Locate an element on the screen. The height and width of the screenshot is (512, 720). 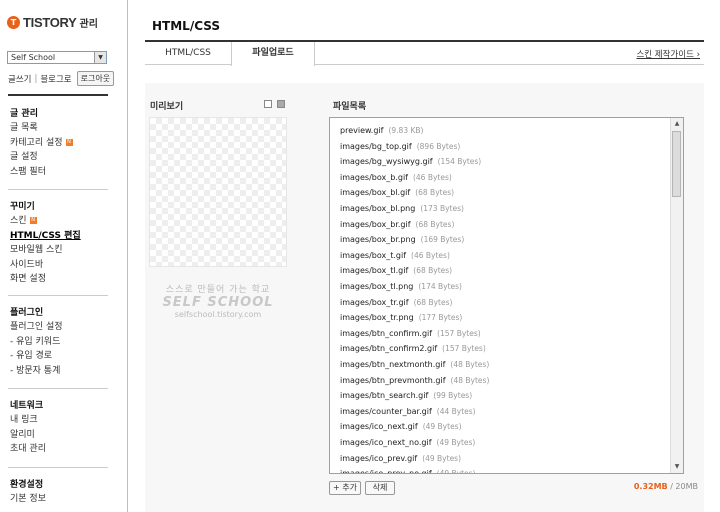
file-list-item: images/box_br.png (169 Bytes) is located at coordinates (402, 239).